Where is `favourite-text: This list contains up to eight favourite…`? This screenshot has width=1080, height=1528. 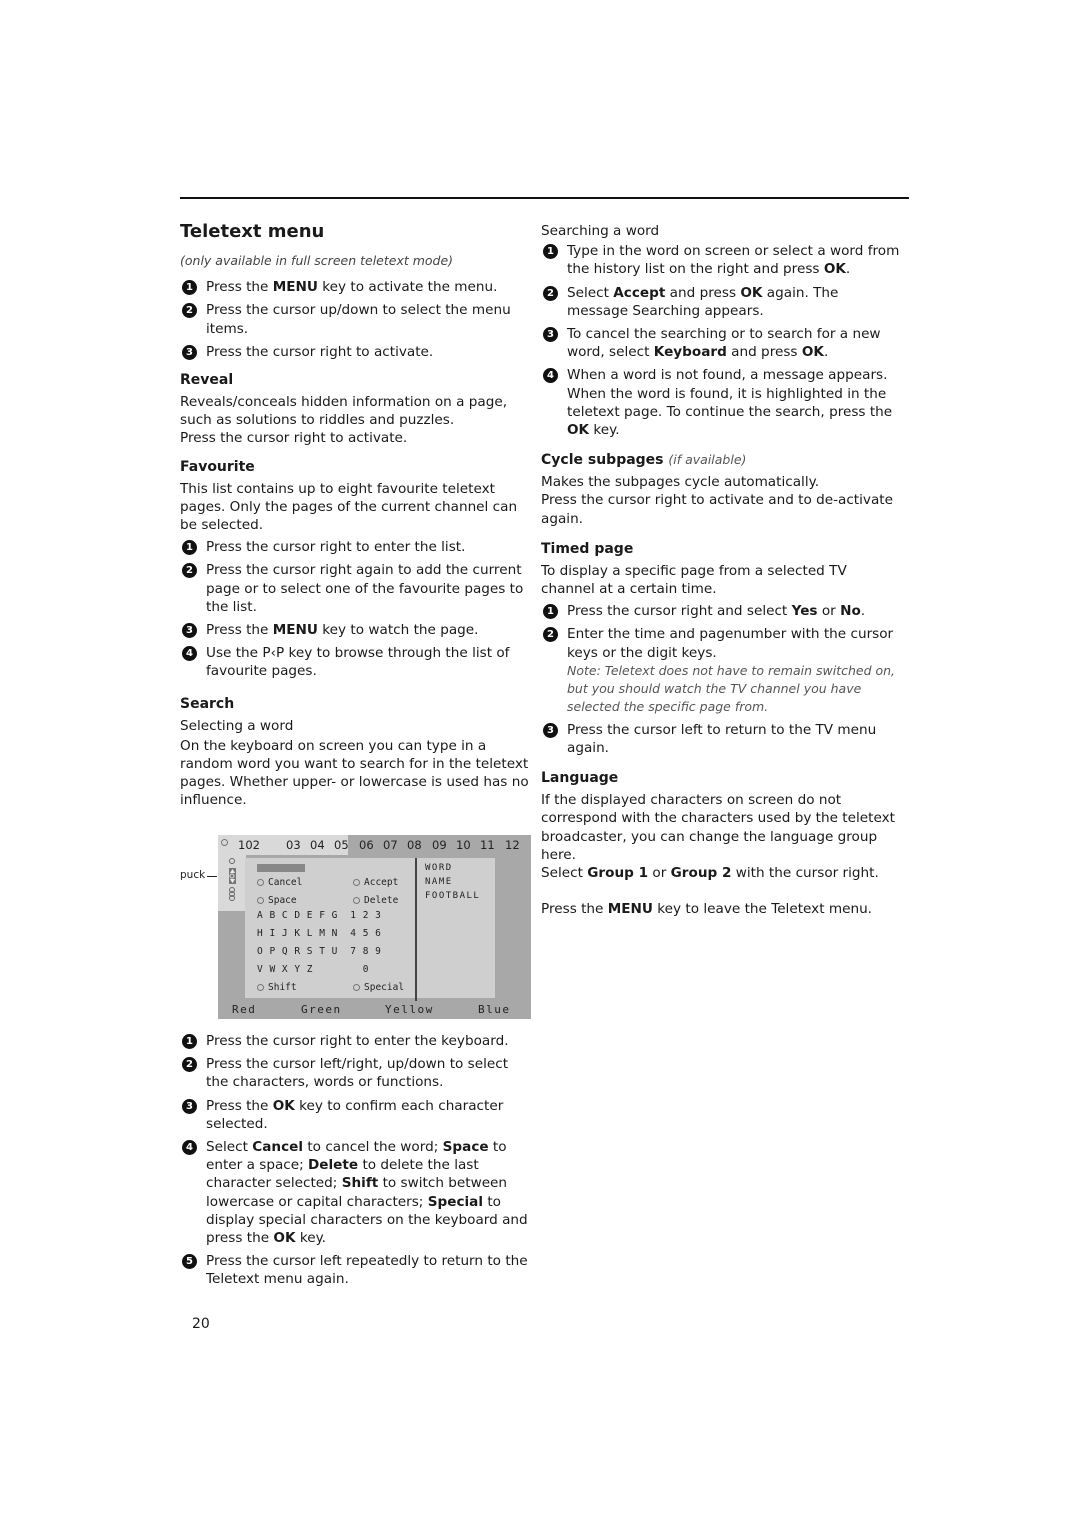 favourite-text: This list contains up to eight favourite… is located at coordinates (349, 507).